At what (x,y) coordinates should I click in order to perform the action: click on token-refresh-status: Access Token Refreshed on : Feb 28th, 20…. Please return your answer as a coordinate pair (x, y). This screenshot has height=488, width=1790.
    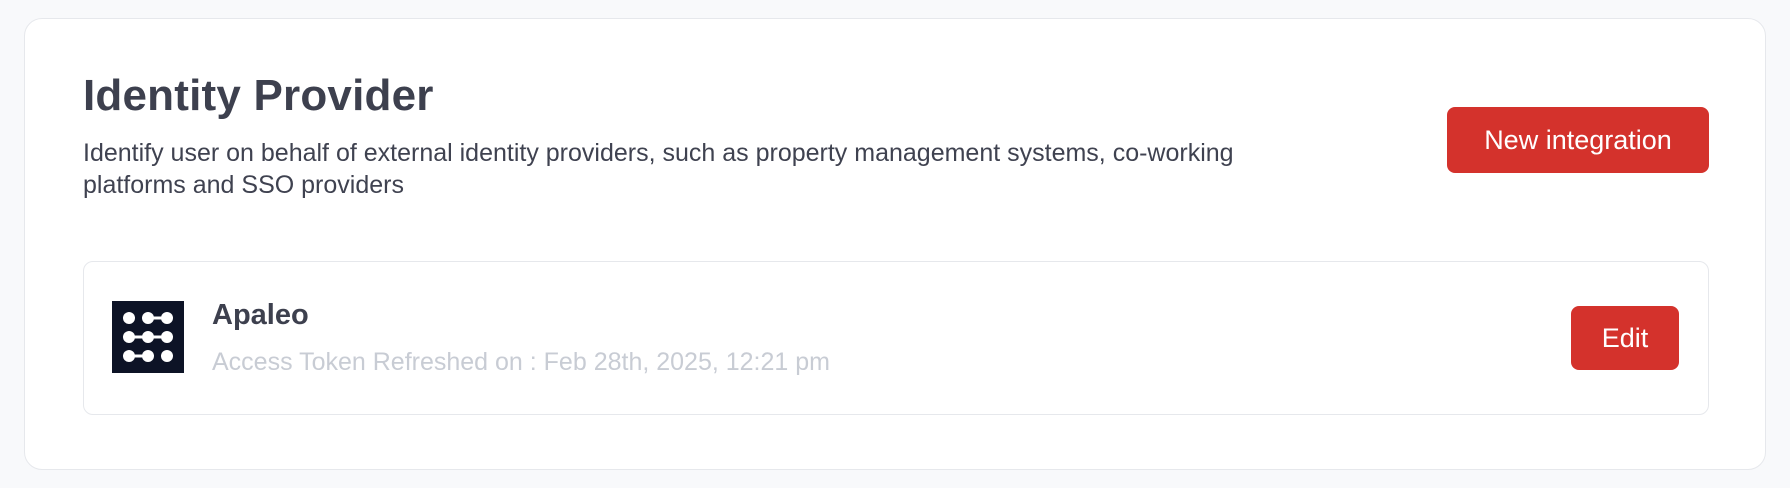
    Looking at the image, I should click on (521, 362).